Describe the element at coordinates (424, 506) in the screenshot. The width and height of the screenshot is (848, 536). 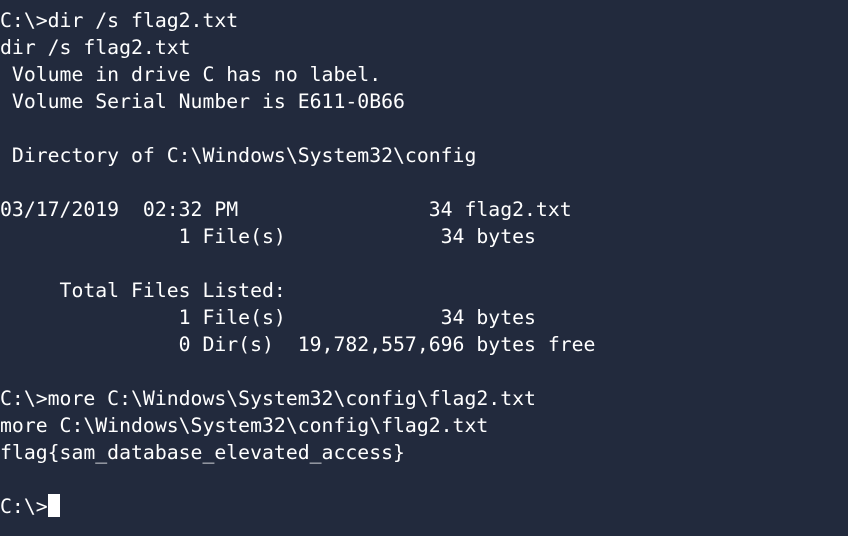
I see `current-prompt-line: C:\>` at that location.